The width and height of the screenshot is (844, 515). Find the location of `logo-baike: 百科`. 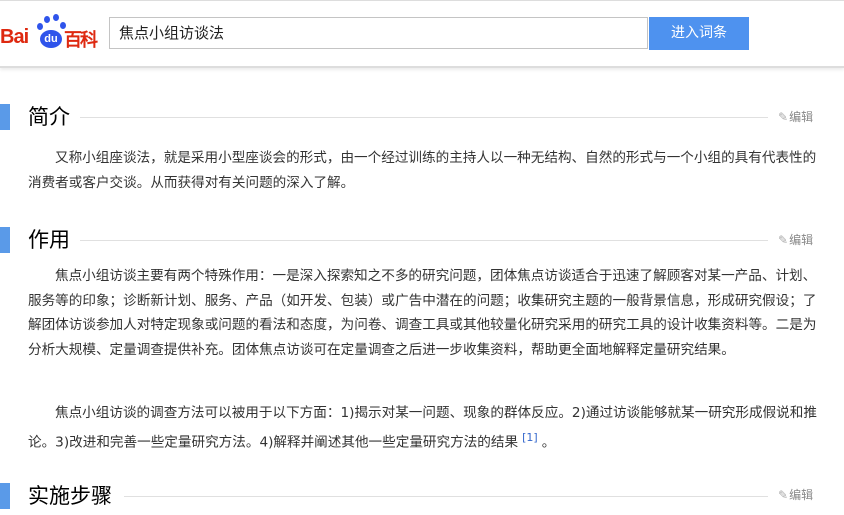

logo-baike: 百科 is located at coordinates (81, 40).